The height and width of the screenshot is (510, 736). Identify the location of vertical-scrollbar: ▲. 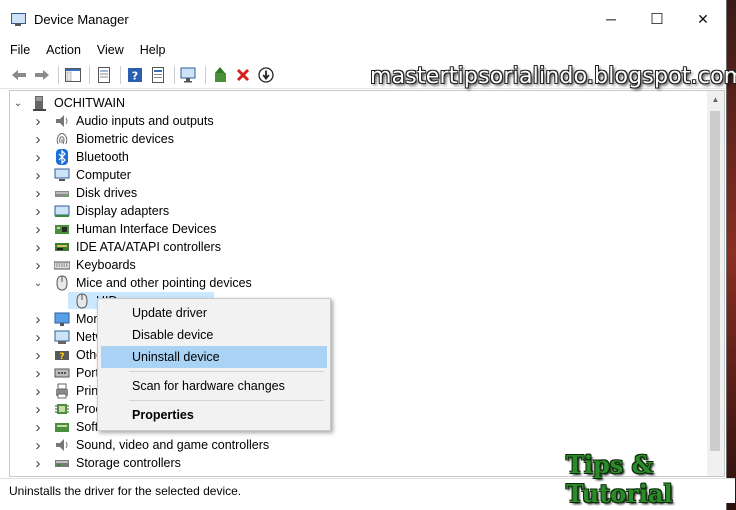
(716, 283).